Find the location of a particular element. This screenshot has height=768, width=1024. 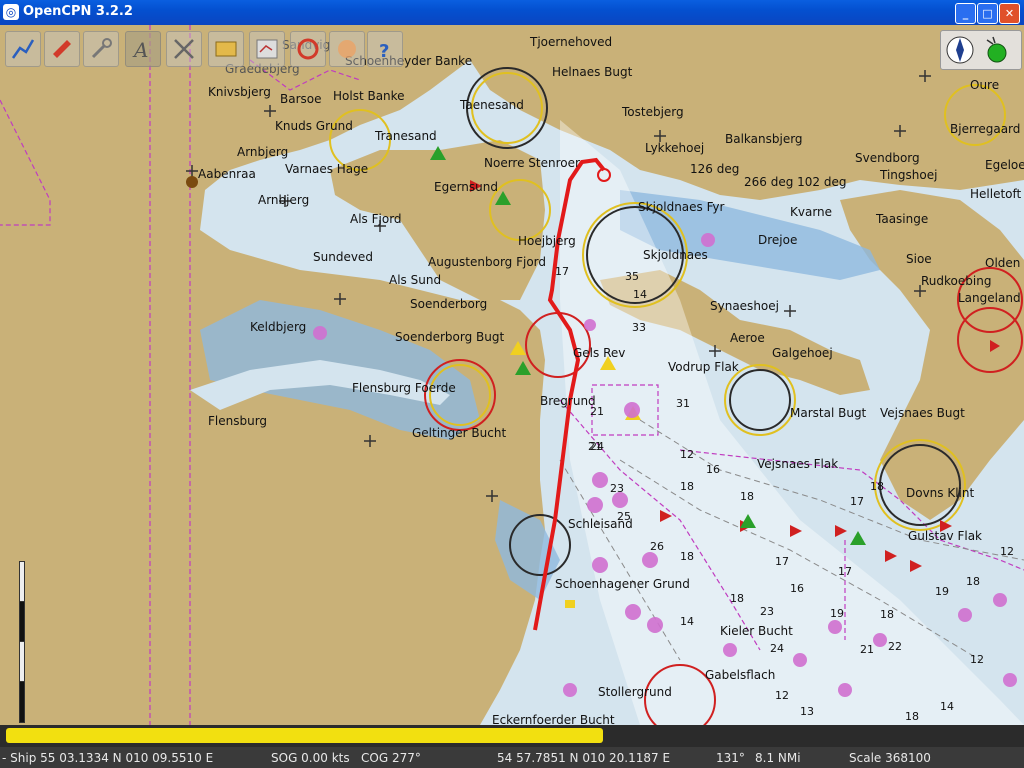

sounding: 35 is located at coordinates (632, 276).